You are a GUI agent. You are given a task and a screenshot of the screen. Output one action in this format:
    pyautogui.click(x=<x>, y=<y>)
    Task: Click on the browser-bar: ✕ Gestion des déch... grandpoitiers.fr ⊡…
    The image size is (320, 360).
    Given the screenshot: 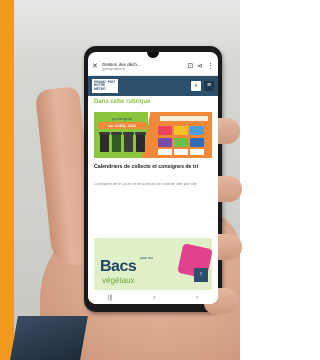 What is the action you would take?
    pyautogui.click(x=153, y=67)
    